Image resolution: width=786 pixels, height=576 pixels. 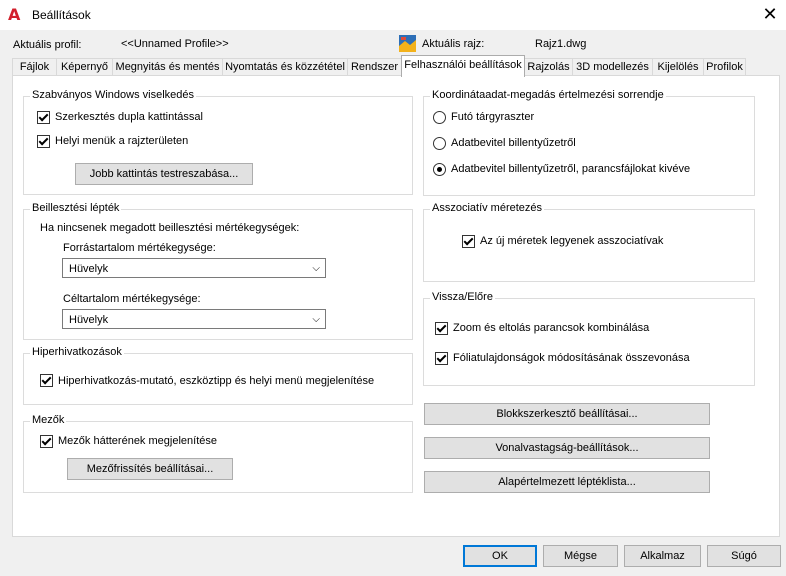 What do you see at coordinates (462, 297) in the screenshot?
I see `undo-redo-title: Vissza/Előre` at bounding box center [462, 297].